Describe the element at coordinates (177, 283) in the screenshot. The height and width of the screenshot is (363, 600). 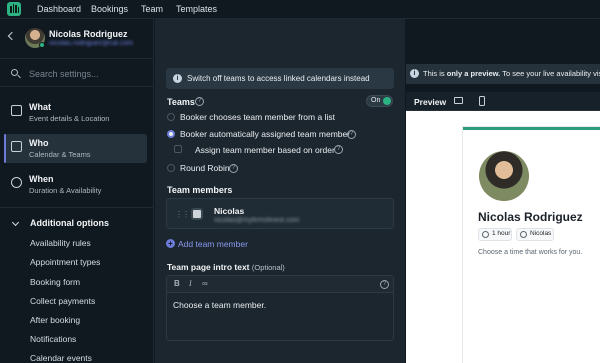
I see `bold-icon: B` at that location.